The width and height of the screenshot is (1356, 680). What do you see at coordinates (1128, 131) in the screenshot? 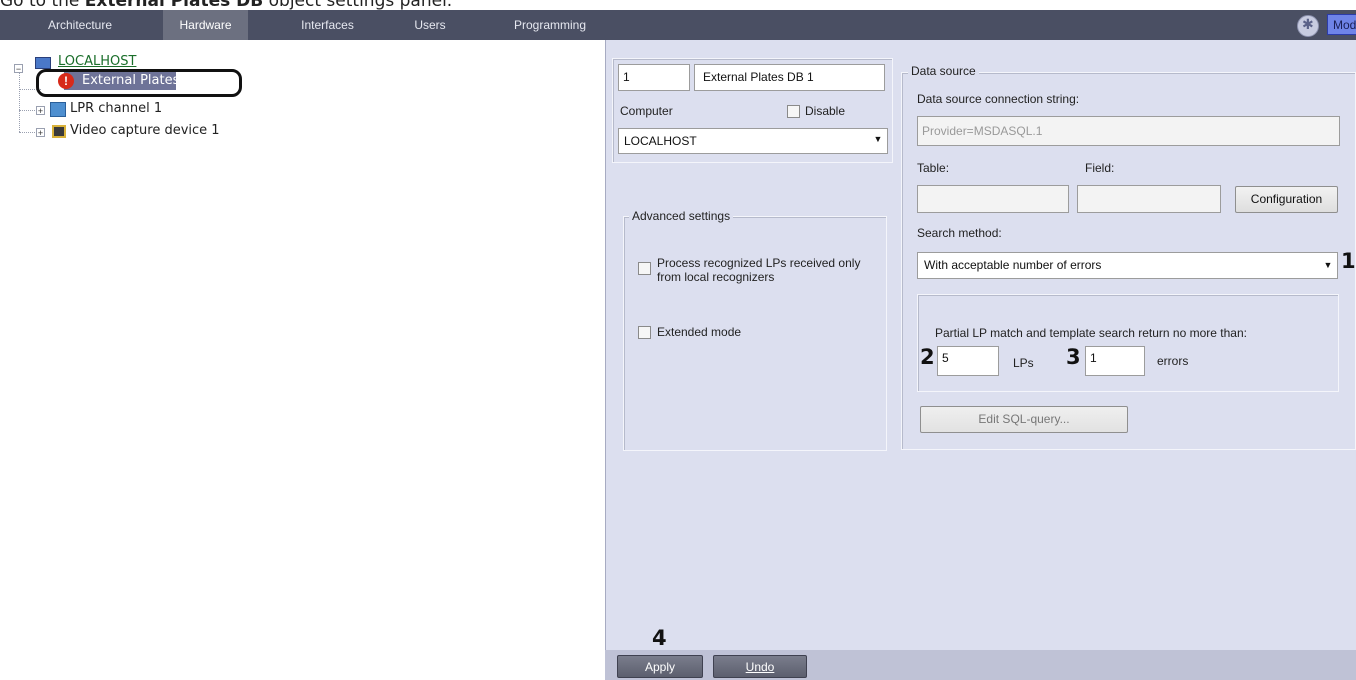
I see `connection-string-field: Provider=MSDASQL.1` at bounding box center [1128, 131].